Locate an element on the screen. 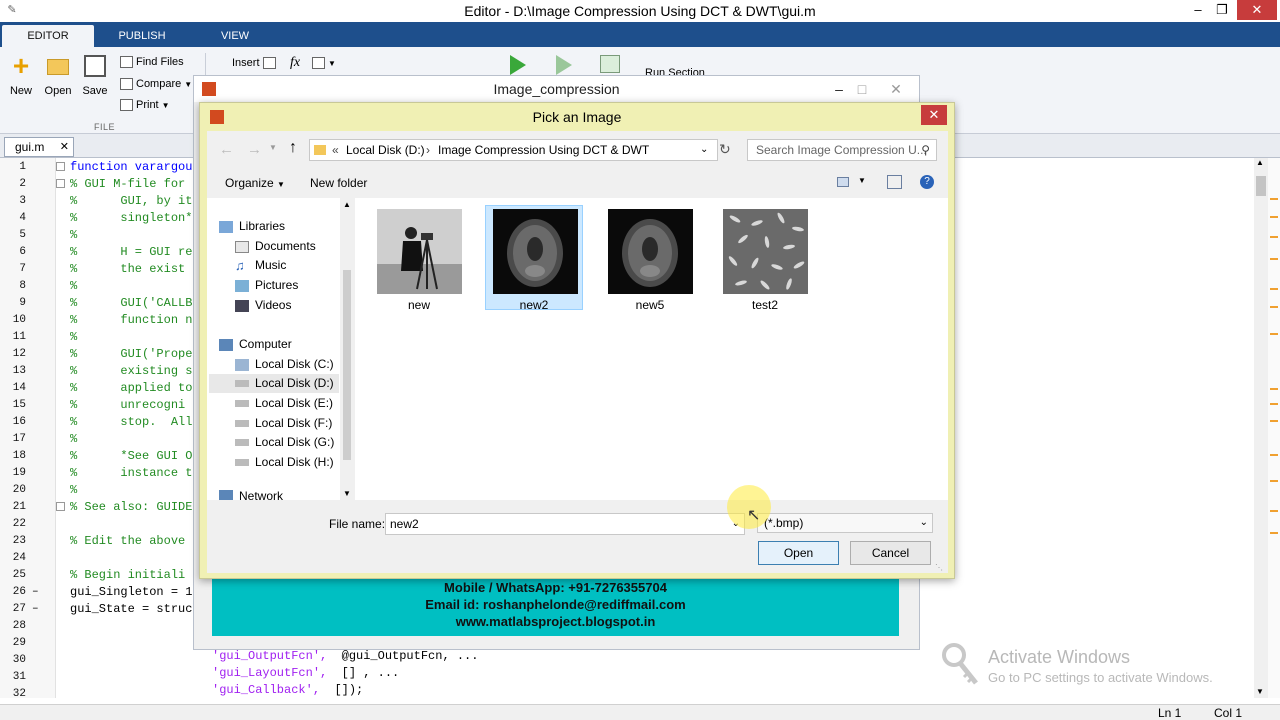  organize-menu: Organize ▼ is located at coordinates (255, 183).